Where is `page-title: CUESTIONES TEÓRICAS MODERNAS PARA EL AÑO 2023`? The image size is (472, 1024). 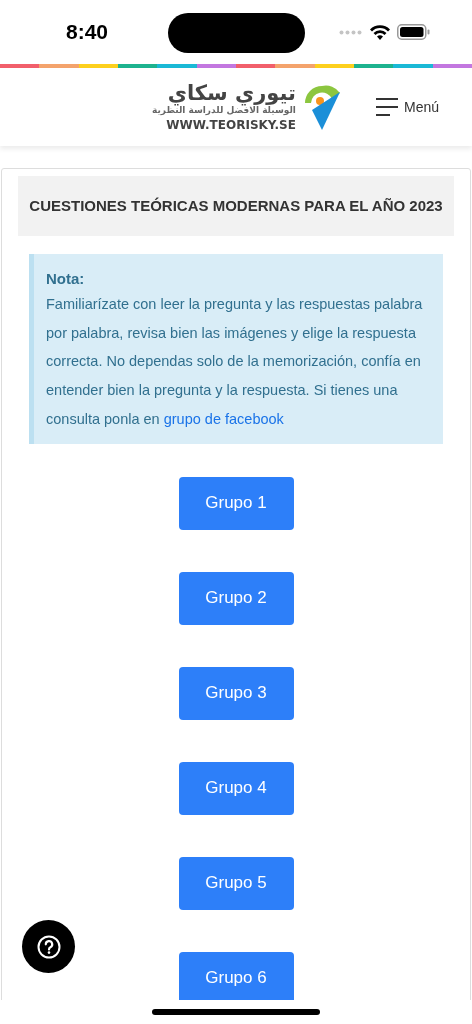 page-title: CUESTIONES TEÓRICAS MODERNAS PARA EL AÑO 2023 is located at coordinates (236, 205).